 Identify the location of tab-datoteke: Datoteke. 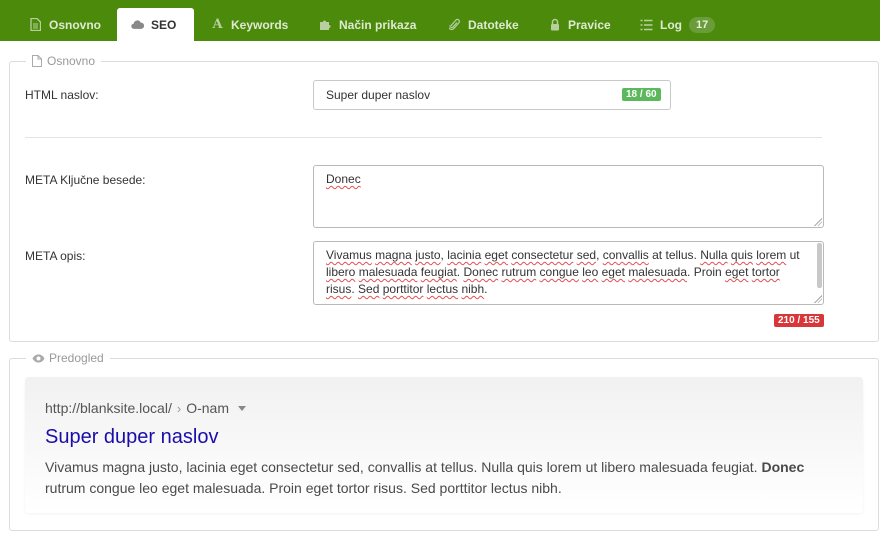
(483, 24).